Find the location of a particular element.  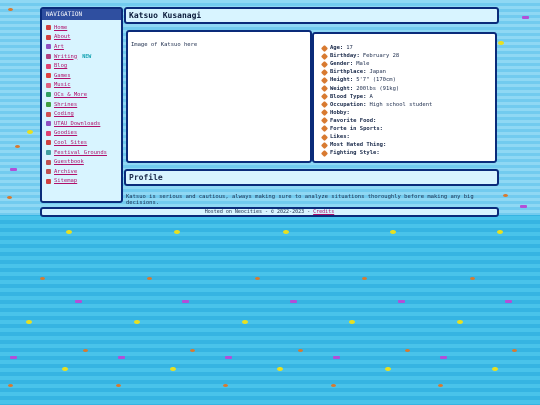

download-icon is located at coordinates (48, 124).